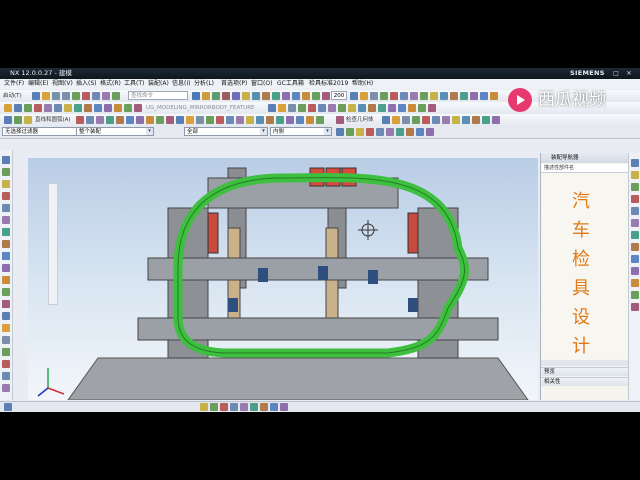 The width and height of the screenshot is (640, 480). I want to click on revolve-icon, so click(28, 108).